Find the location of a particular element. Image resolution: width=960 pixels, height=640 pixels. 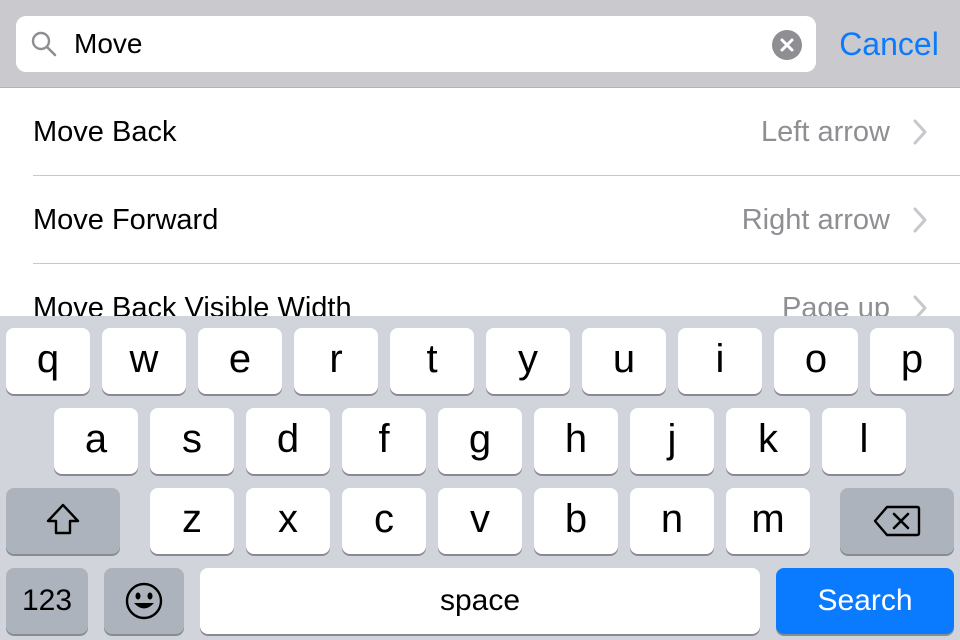

key-c: c is located at coordinates (384, 521).